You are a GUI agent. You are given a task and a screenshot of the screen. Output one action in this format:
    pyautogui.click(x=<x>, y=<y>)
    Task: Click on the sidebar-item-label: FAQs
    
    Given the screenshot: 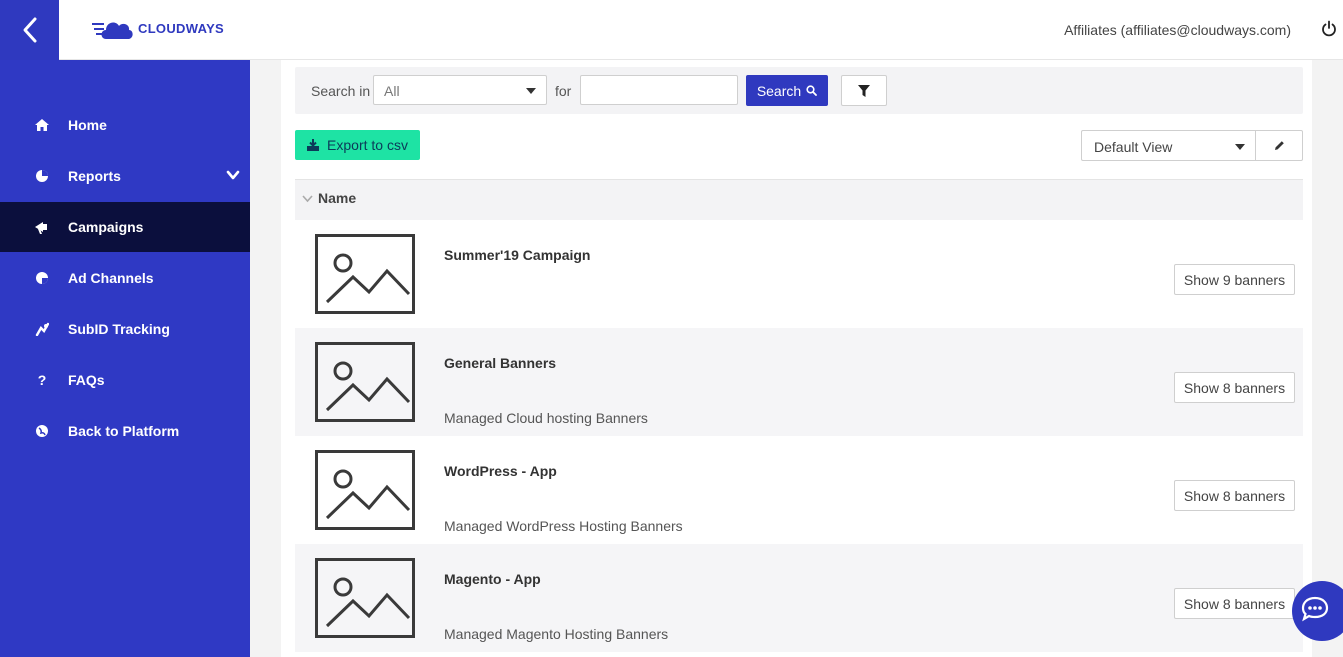 What is the action you would take?
    pyautogui.click(x=86, y=380)
    